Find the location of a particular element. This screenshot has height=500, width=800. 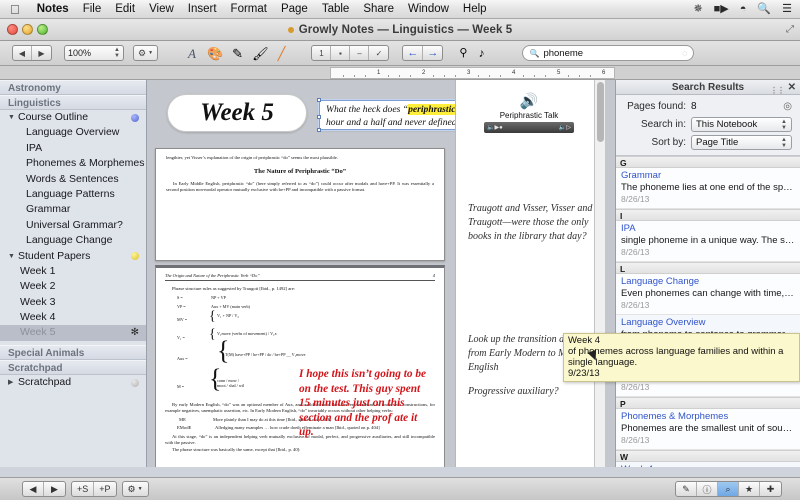

bluetooth-icon: ✵ is located at coordinates (697, 9).